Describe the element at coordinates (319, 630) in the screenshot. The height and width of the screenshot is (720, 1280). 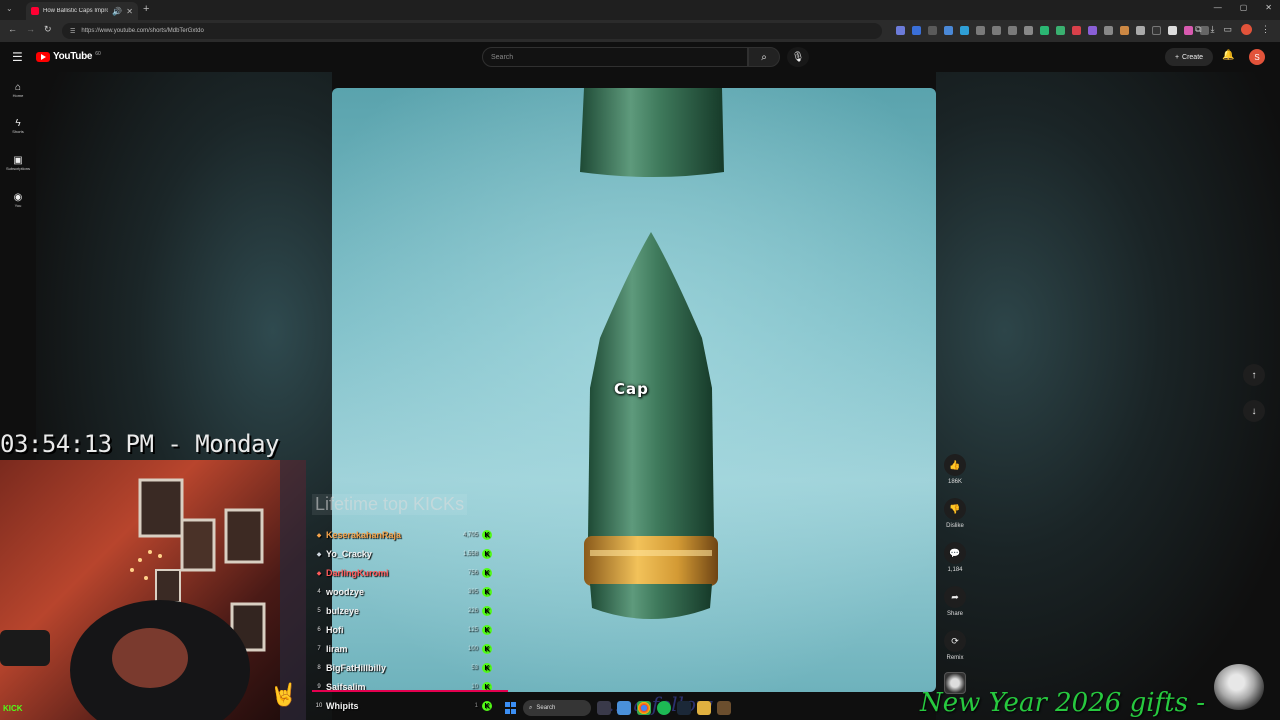
I see `rank-number: 6` at that location.